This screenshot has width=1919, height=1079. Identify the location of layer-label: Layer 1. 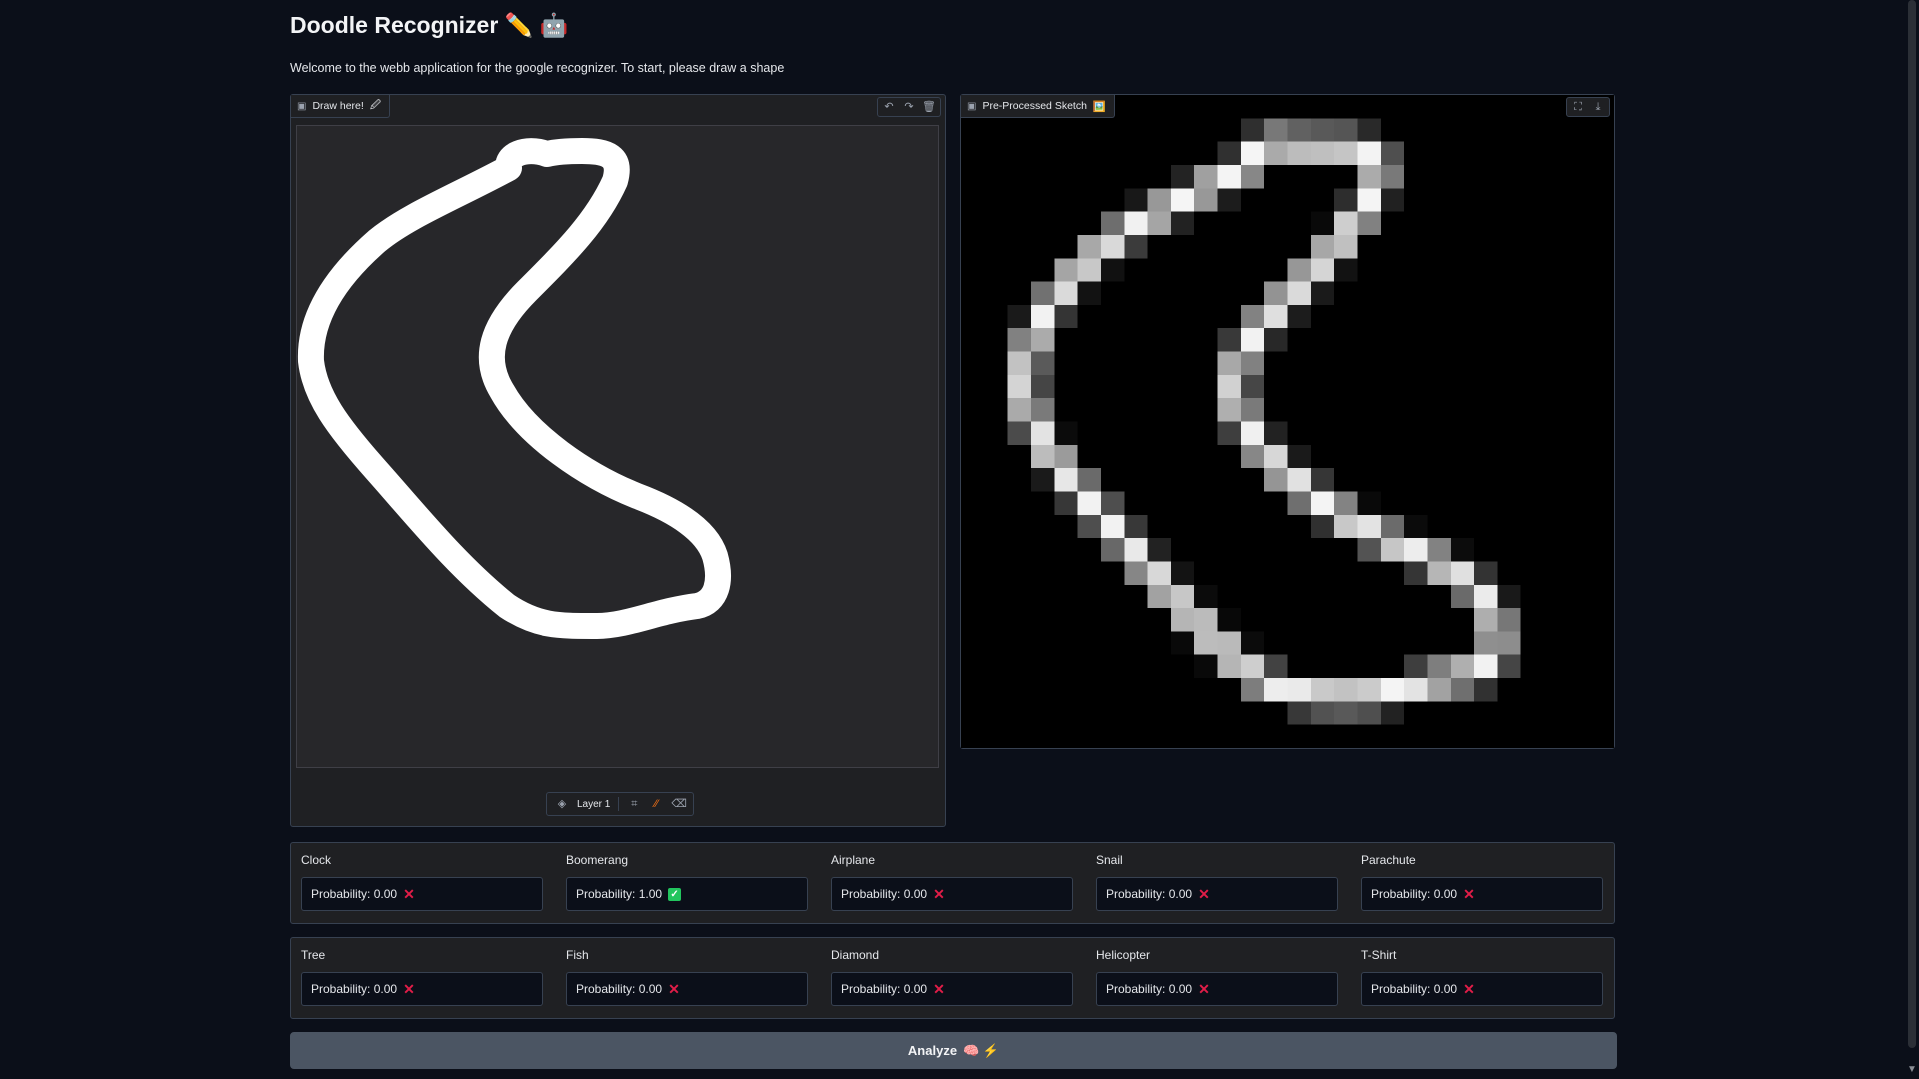
(593, 804).